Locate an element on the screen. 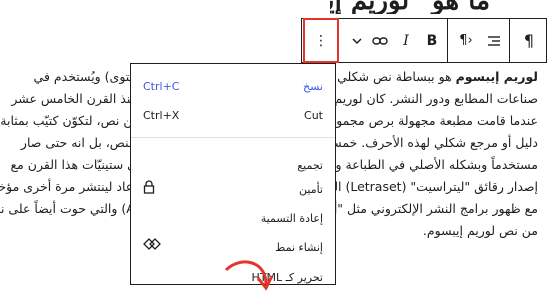 The width and height of the screenshot is (550, 292). more-vertical-icon: ⋮ is located at coordinates (321, 40).